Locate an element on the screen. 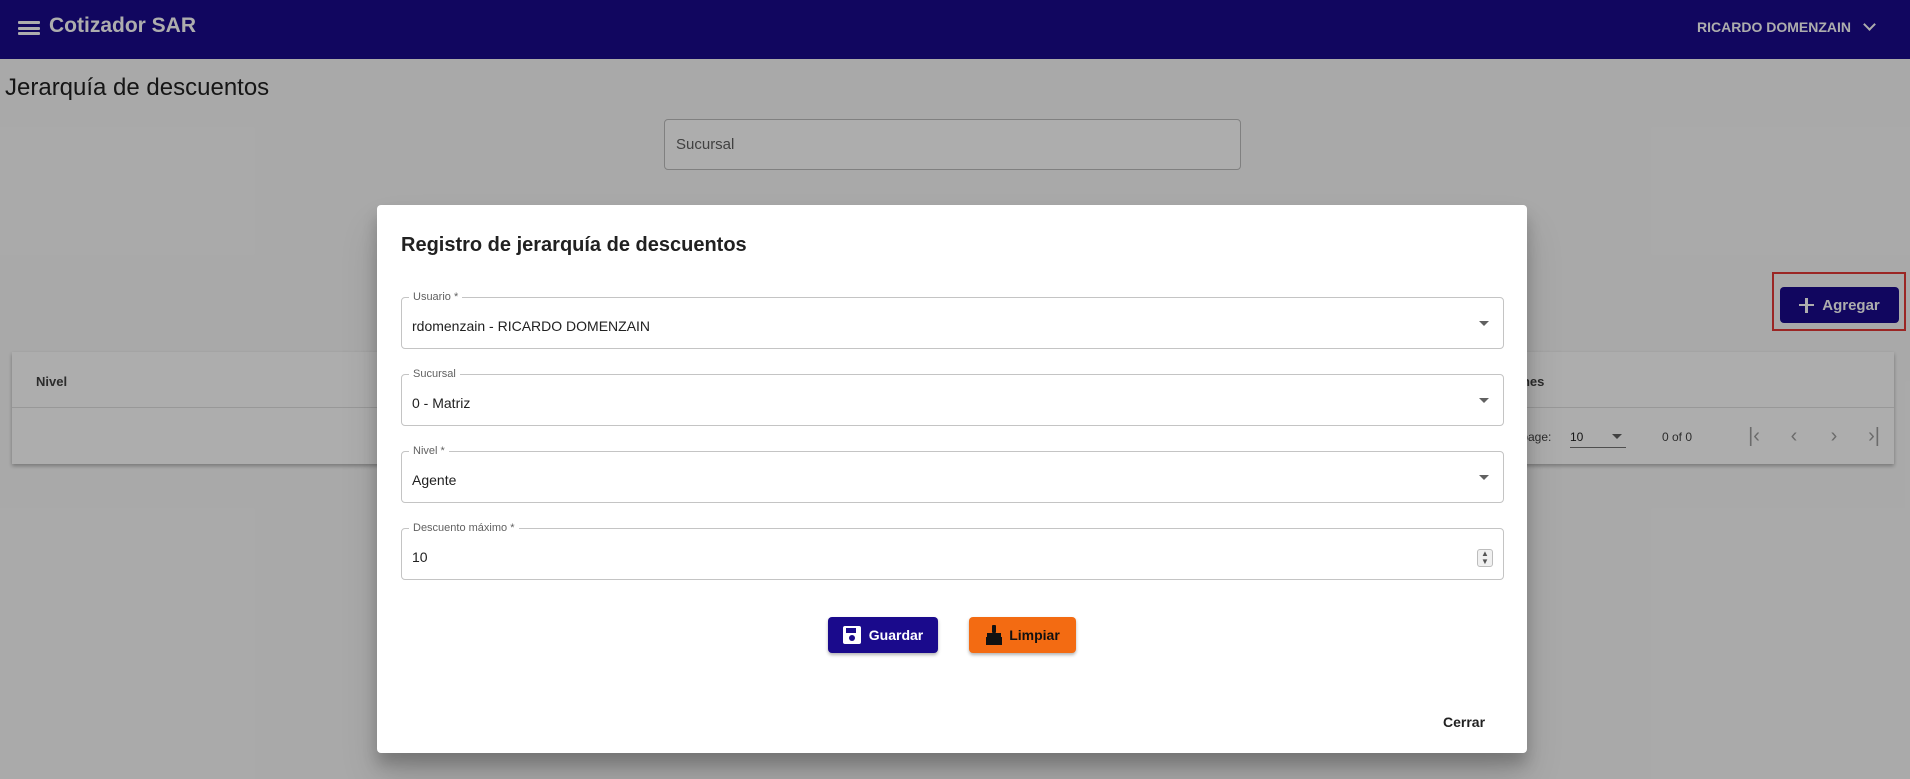 This screenshot has width=1910, height=779. sucursal-label: Sucursal is located at coordinates (434, 374).